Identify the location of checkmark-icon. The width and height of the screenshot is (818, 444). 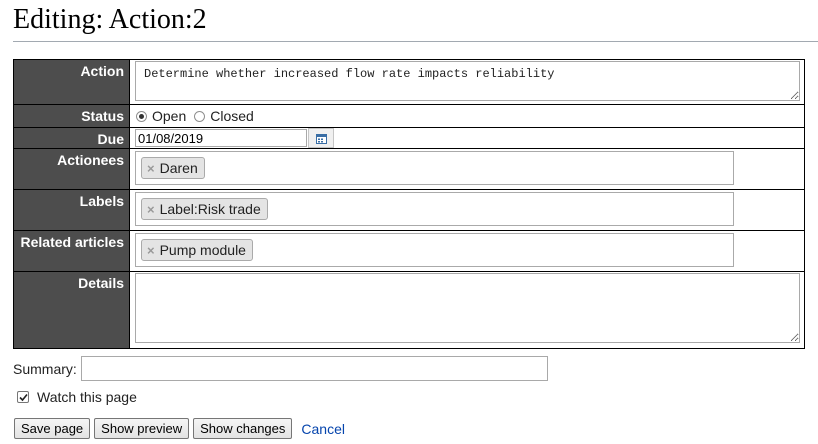
(23, 397).